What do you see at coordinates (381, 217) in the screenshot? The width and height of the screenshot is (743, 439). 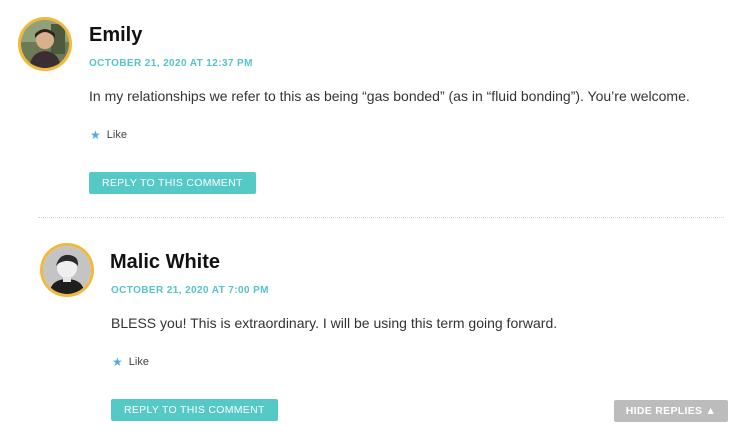 I see `comment-divider` at bounding box center [381, 217].